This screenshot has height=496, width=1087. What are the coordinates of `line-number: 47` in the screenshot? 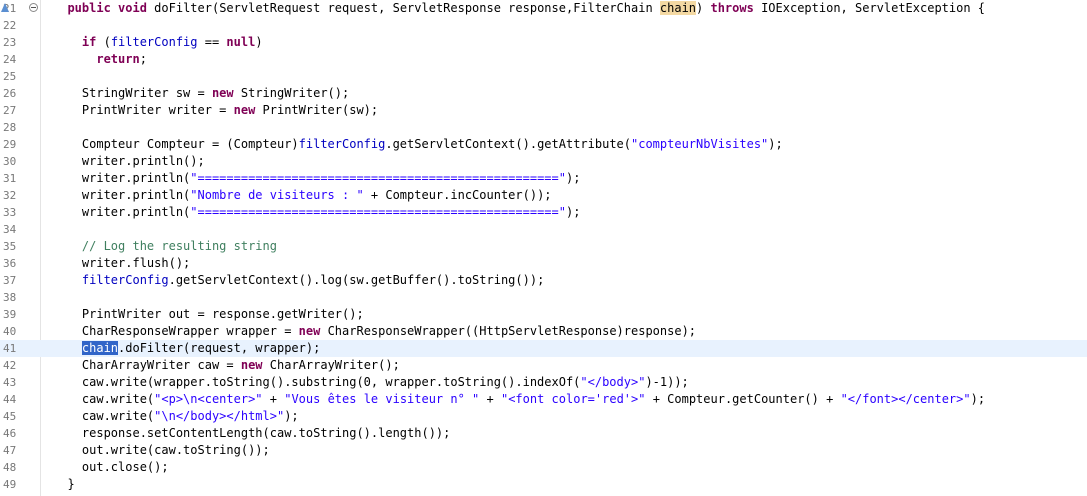 It's located at (10, 450).